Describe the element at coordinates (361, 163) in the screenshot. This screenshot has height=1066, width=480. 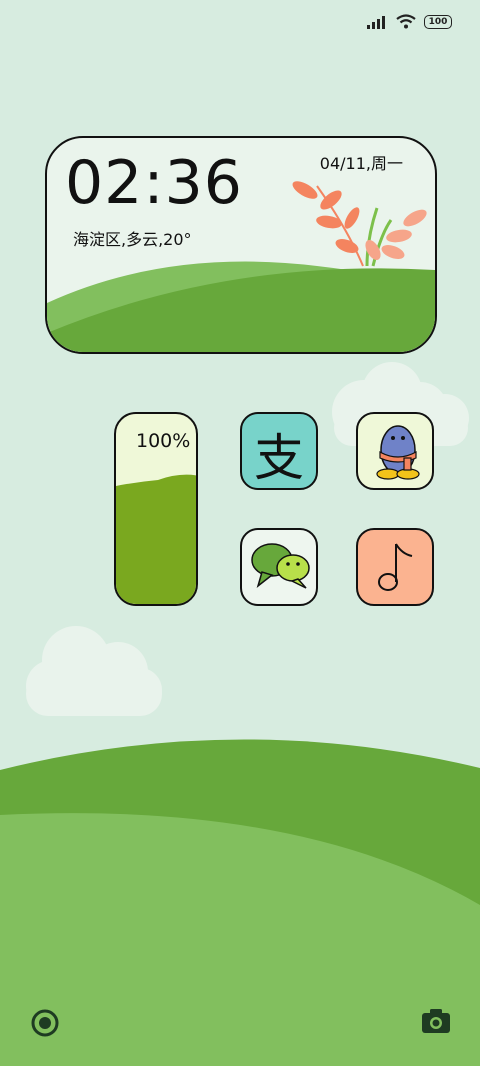
I see `clock-date: 04/11,周一` at that location.